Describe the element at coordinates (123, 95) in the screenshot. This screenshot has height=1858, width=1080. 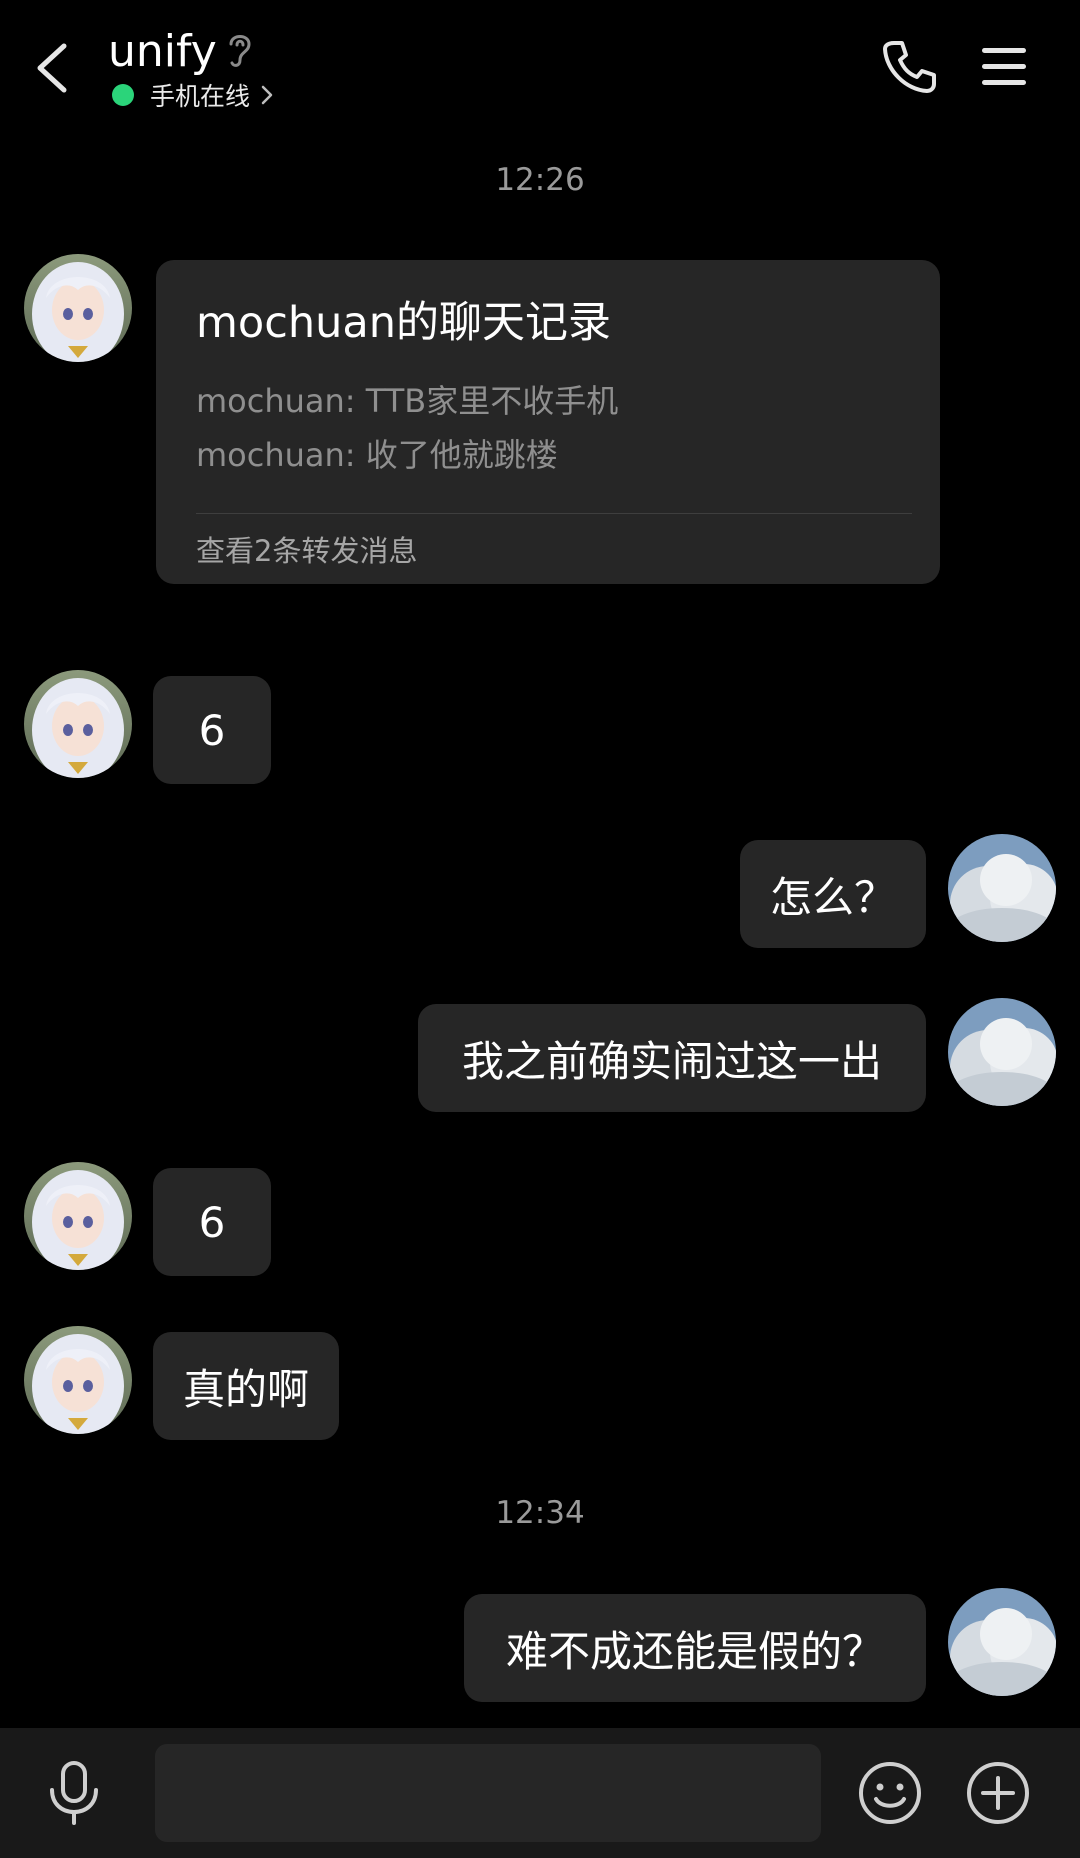
I see `online-dot-icon` at that location.